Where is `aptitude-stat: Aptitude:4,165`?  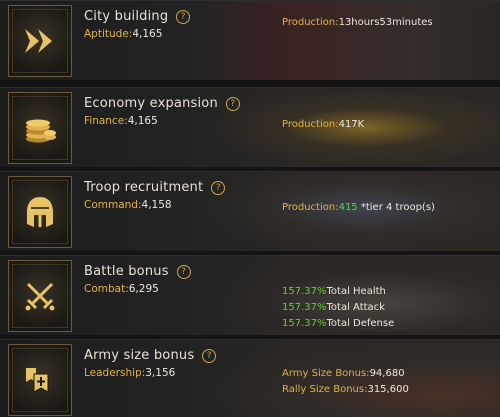 aptitude-stat: Aptitude:4,165 is located at coordinates (123, 34).